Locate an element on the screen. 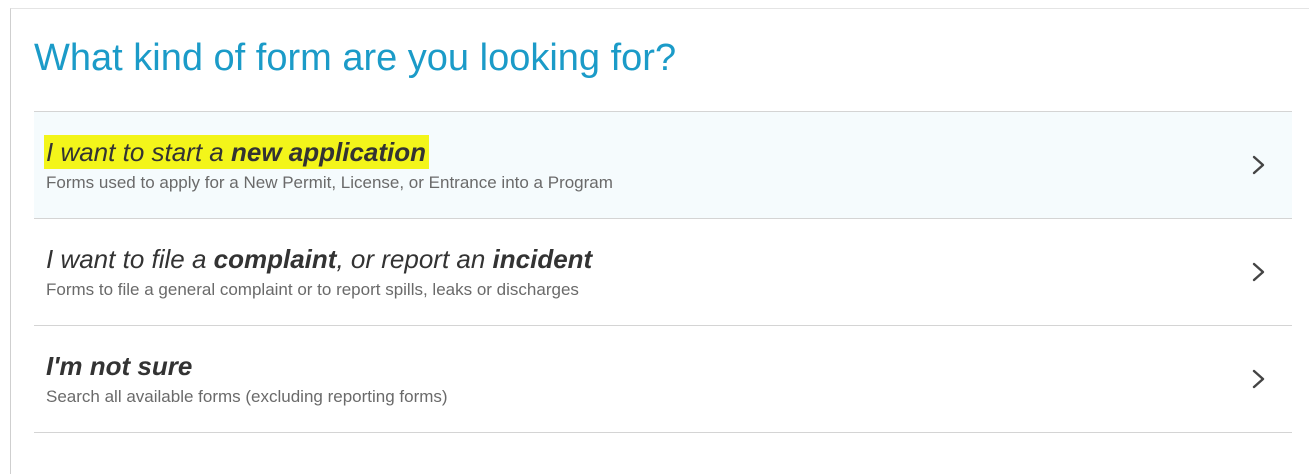  page-title: What kind of form are you looking for? is located at coordinates (355, 58).